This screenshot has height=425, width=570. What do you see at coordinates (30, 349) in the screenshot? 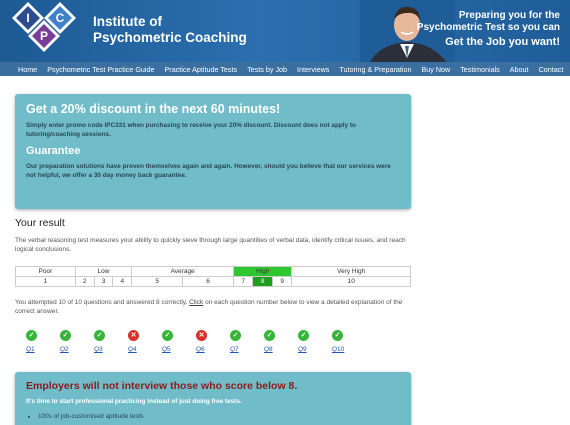
I see `question-link-q1: Q1` at bounding box center [30, 349].